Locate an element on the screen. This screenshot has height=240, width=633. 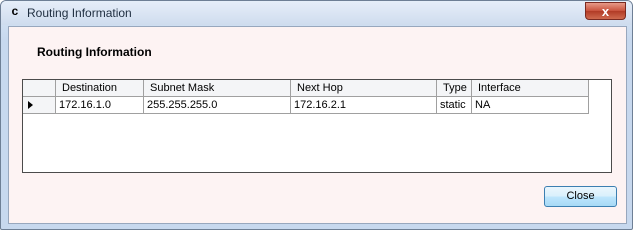
section-heading: Routing Information is located at coordinates (94, 52).